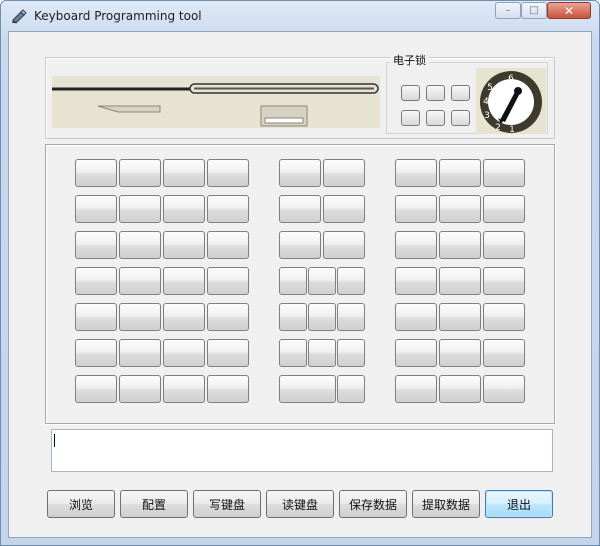  Describe the element at coordinates (19, 16) in the screenshot. I see `keyboard-pen-icon` at that location.